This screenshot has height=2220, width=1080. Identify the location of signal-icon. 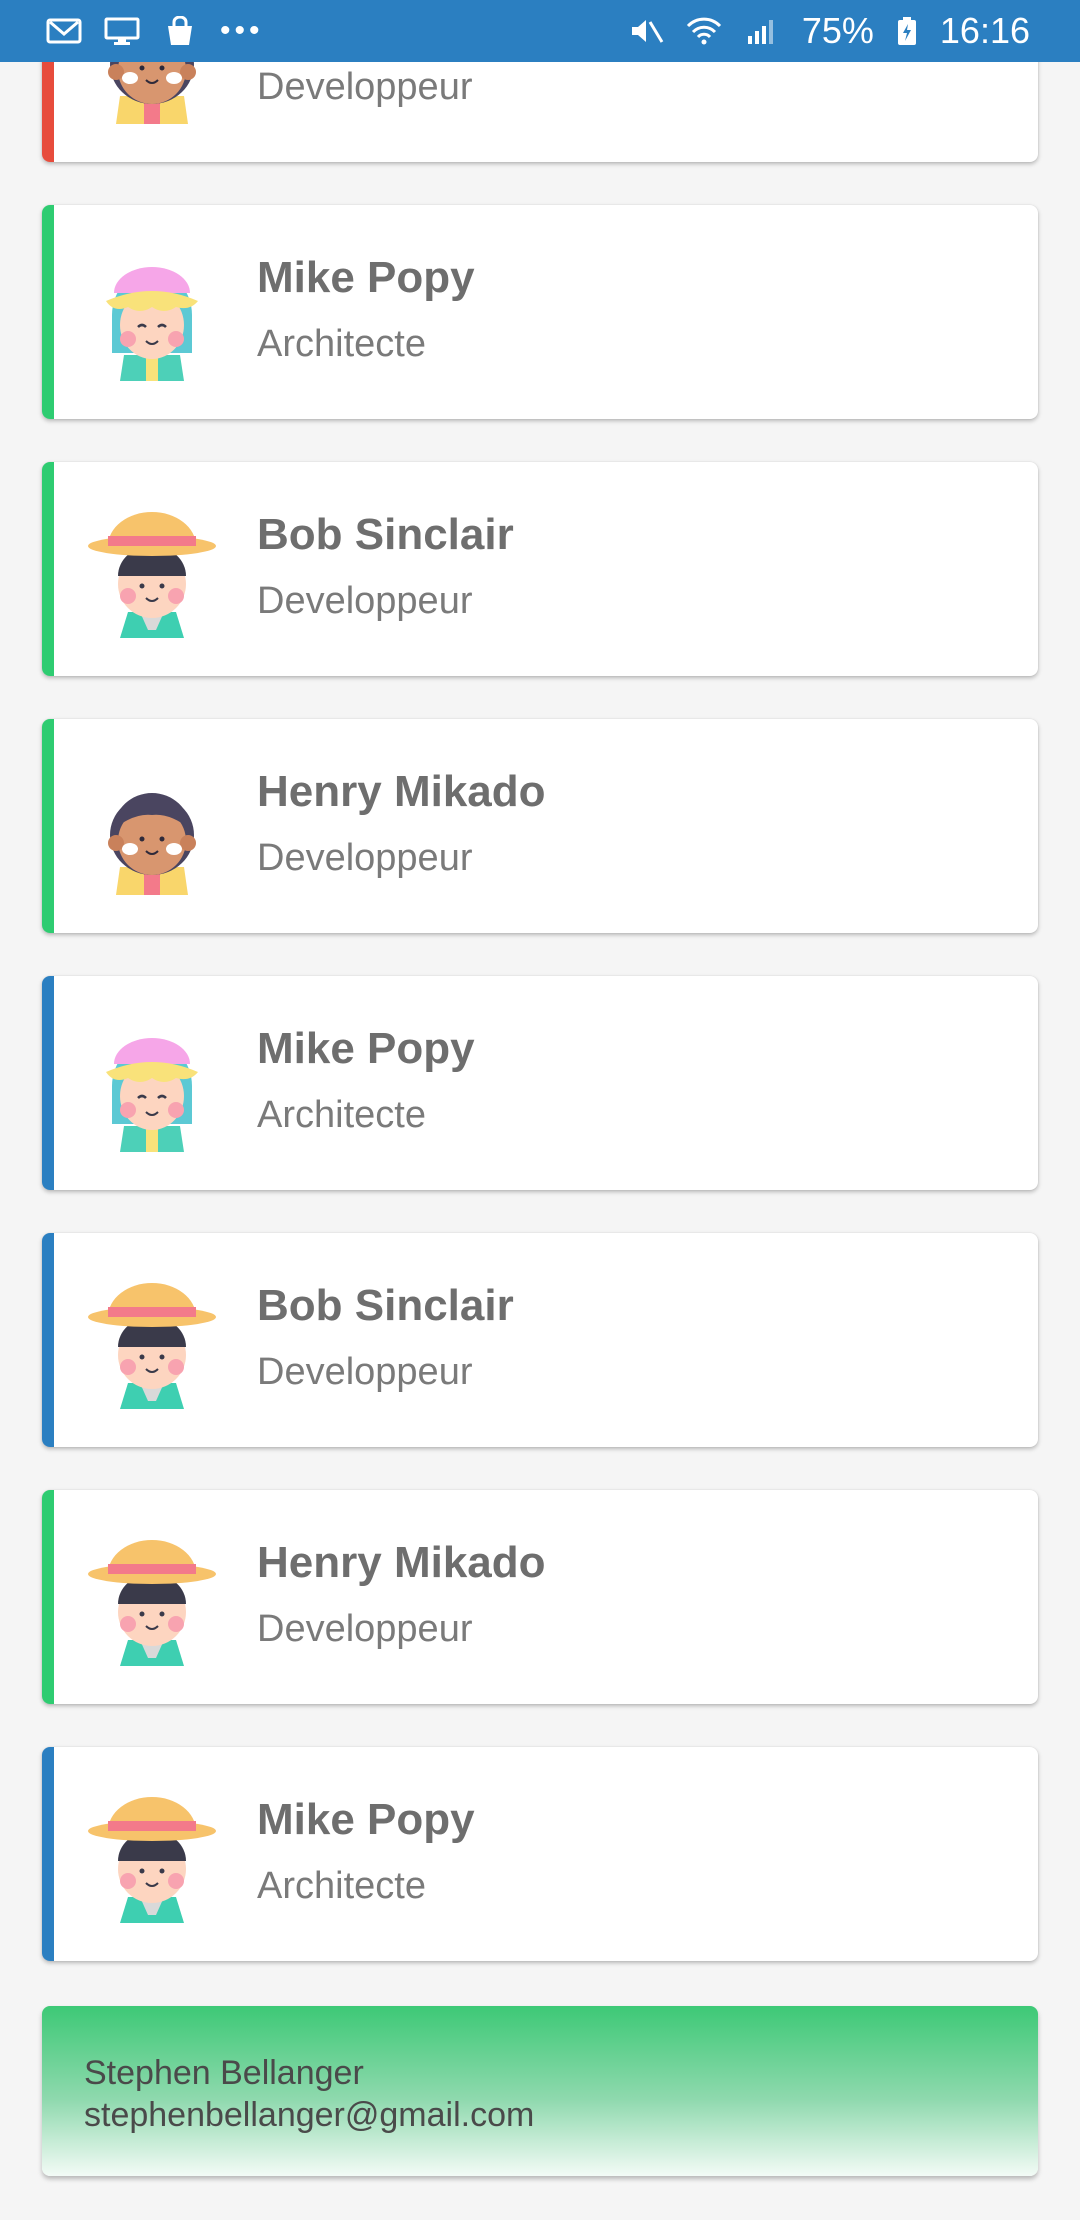
(760, 32).